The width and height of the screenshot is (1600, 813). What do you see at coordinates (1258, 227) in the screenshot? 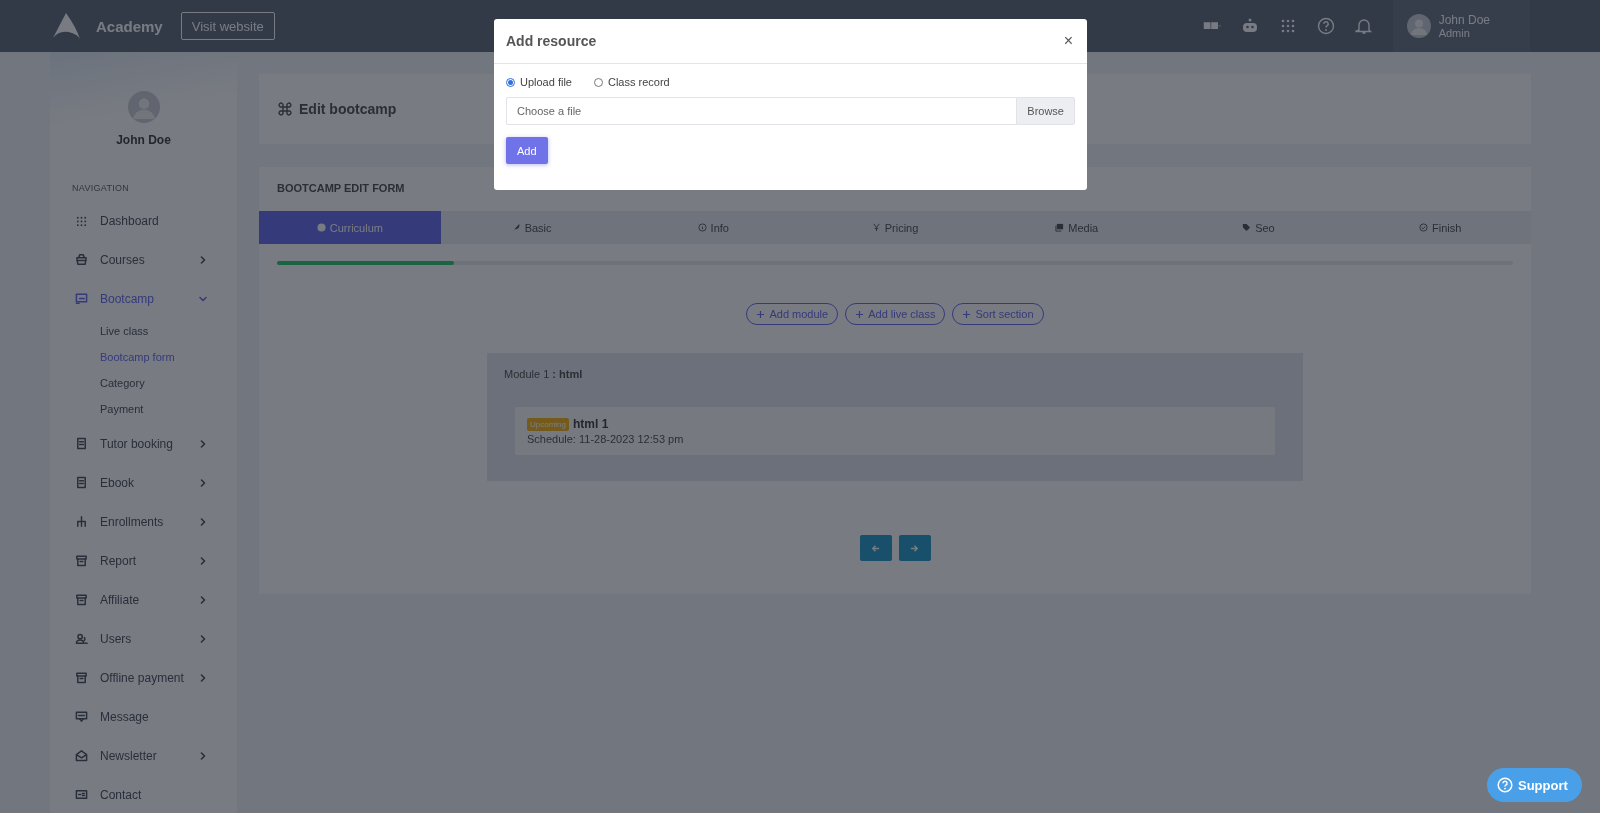
I see `form-tab: Seo` at bounding box center [1258, 227].